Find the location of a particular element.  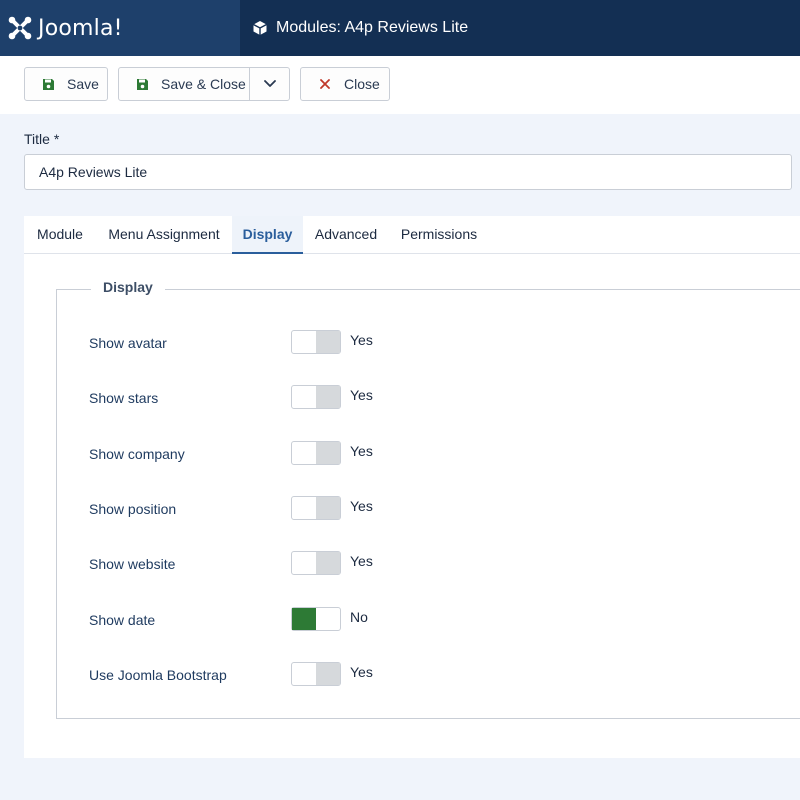

tab-advanced: Advanced is located at coordinates (346, 235).